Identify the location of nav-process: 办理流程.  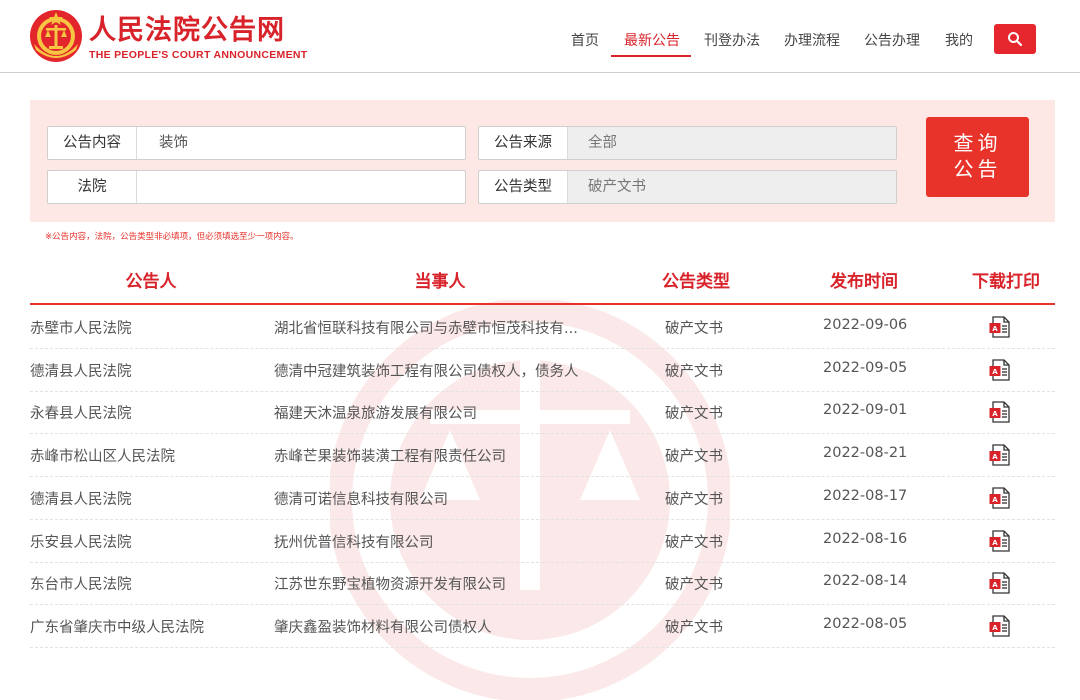
(812, 40).